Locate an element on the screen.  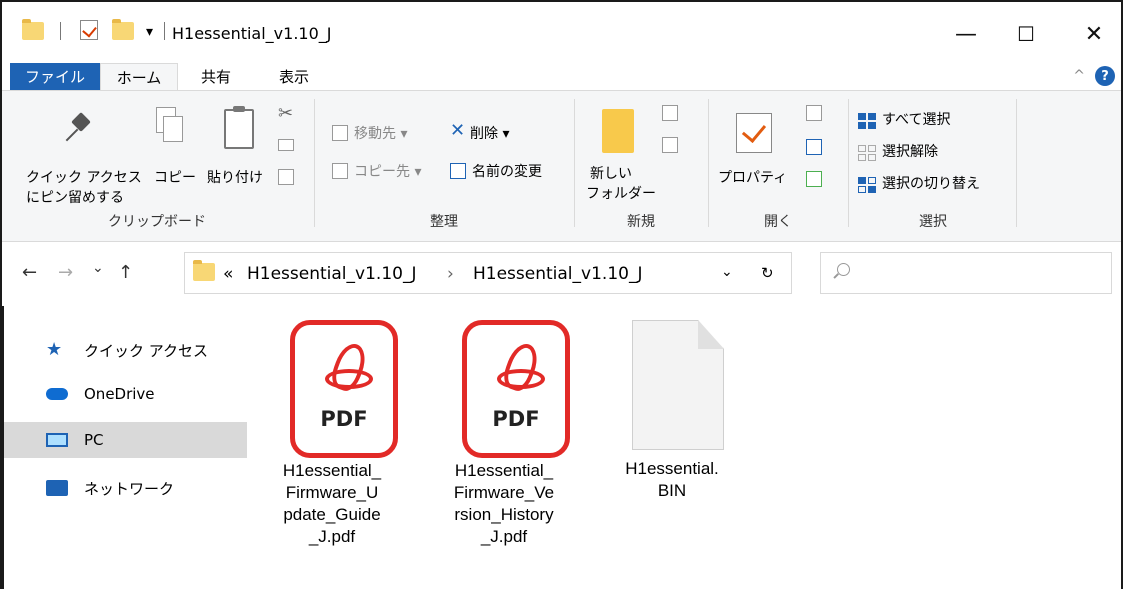
select-group: すべて選択 選択解除 選択の切り替え 選択 is located at coordinates (933, 166).